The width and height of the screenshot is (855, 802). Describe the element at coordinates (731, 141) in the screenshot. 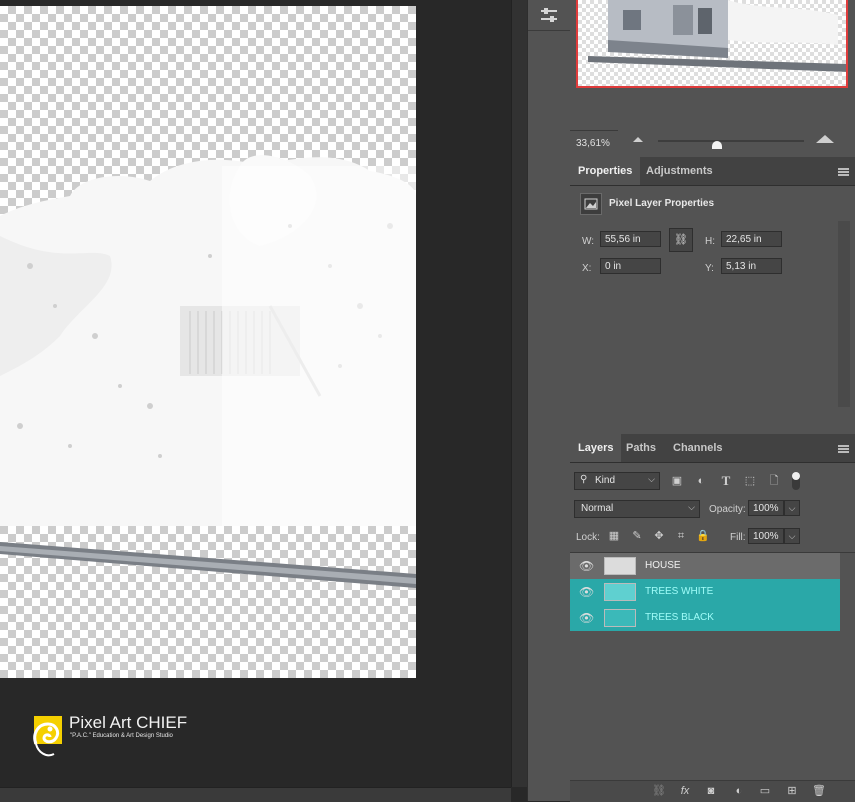

I see `zoom-slider` at that location.